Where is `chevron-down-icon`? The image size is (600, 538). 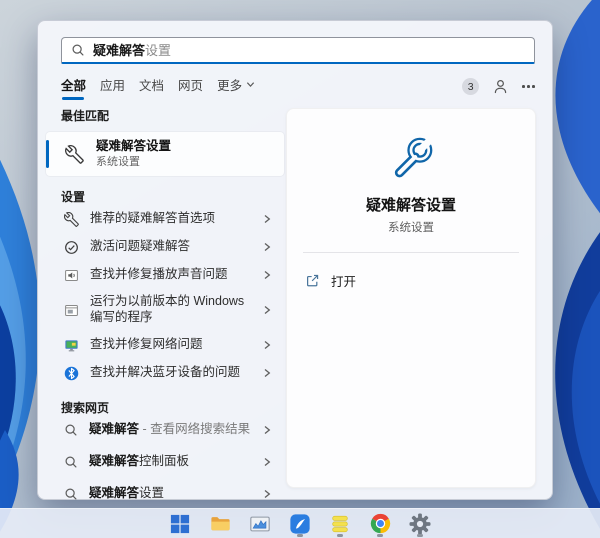
chevron-down-icon is located at coordinates (250, 84).